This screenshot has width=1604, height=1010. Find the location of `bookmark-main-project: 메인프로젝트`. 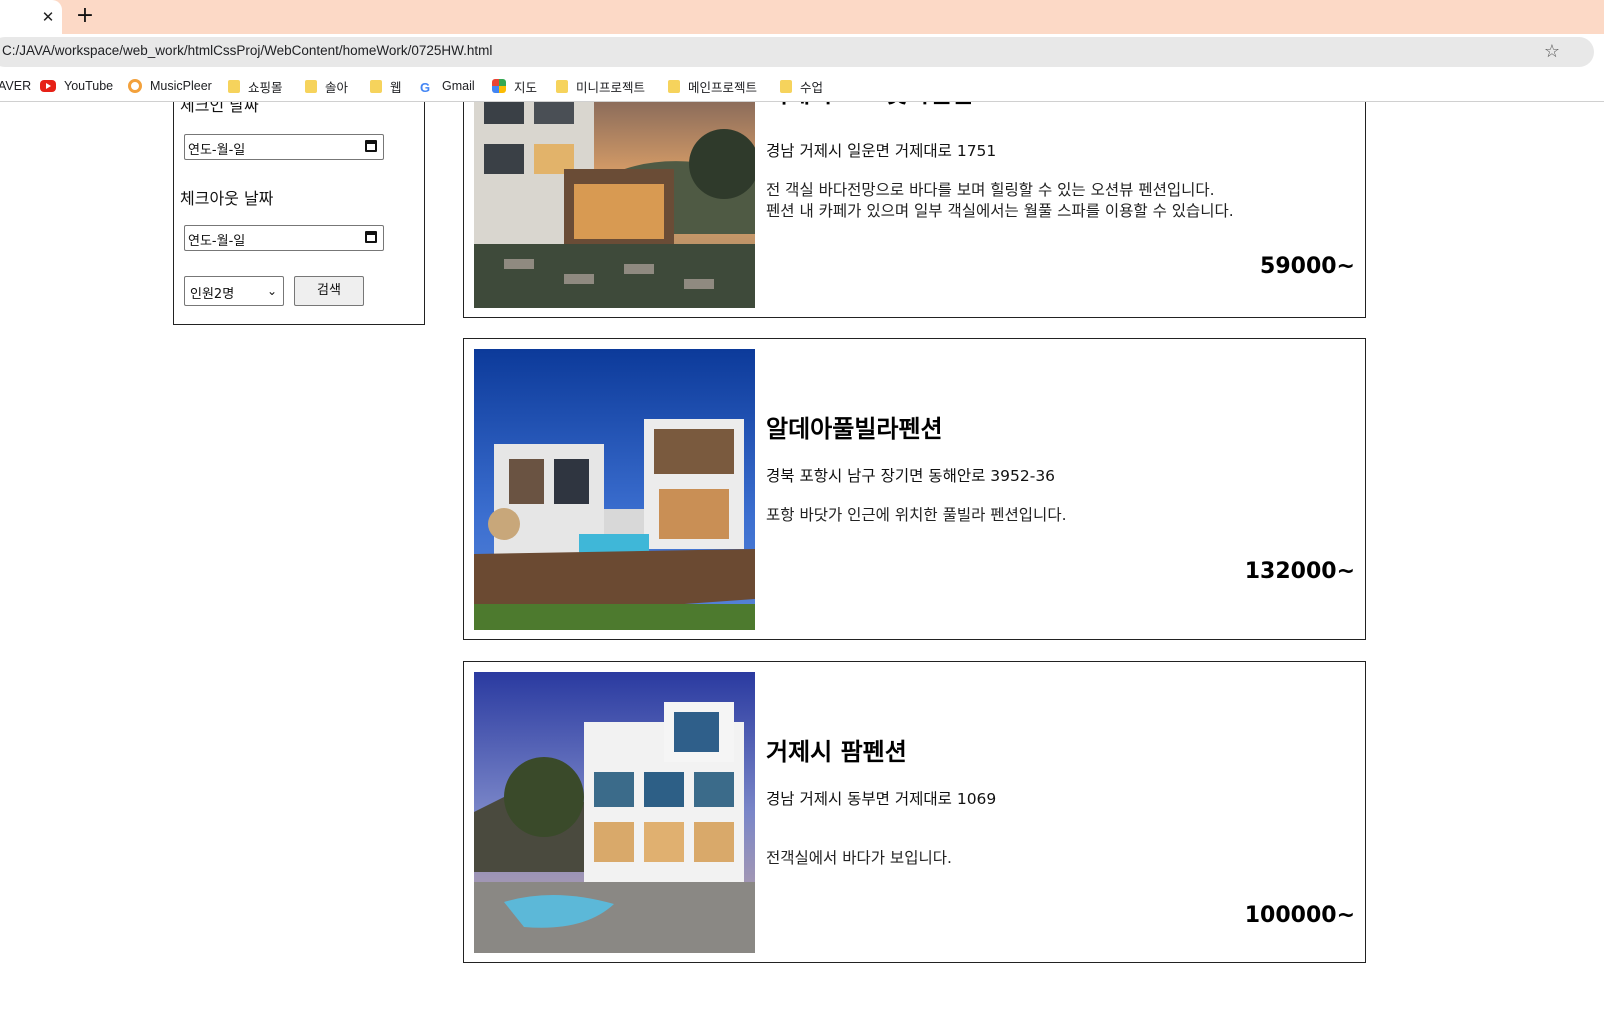

bookmark-main-project: 메인프로젝트 is located at coordinates (712, 86).